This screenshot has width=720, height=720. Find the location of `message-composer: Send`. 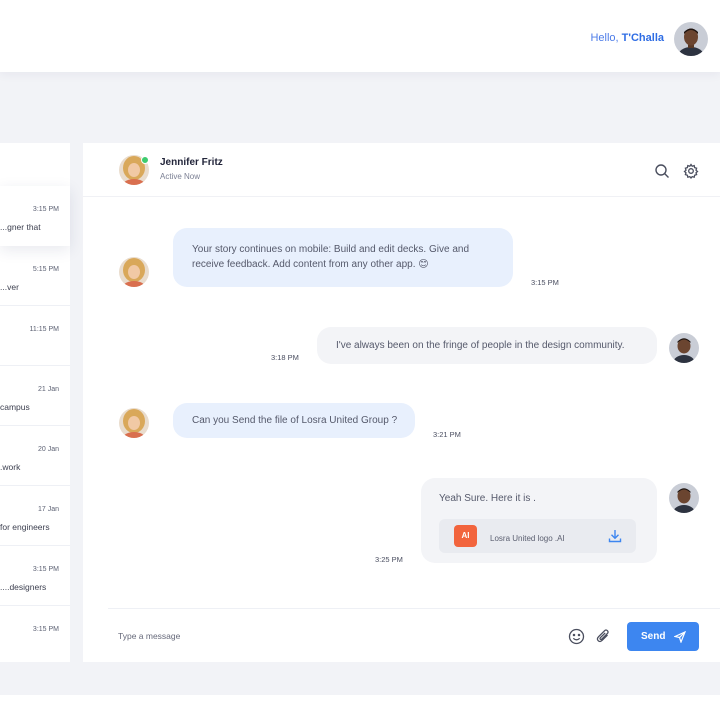

message-composer: Send is located at coordinates (414, 635).